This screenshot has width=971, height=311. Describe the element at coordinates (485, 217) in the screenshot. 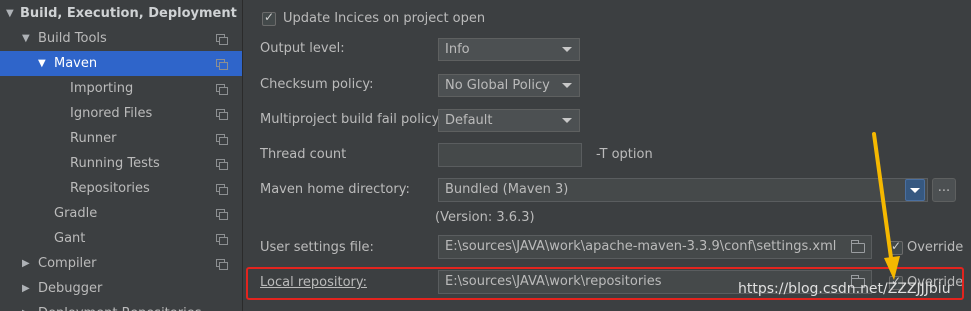

I see `maven-version-label: (Version: 3.6.3)` at that location.